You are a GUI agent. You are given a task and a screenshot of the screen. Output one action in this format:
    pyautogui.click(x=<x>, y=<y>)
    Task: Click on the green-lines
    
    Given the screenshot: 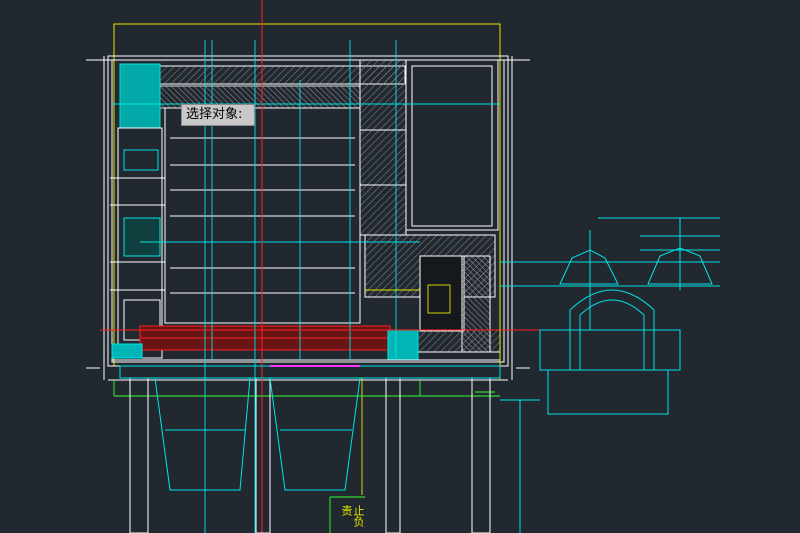 What is the action you would take?
    pyautogui.click(x=306, y=456)
    